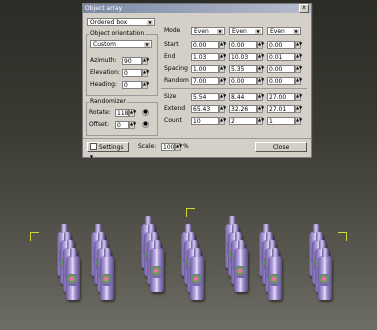 The image size is (377, 330). Describe the element at coordinates (304, 8) in the screenshot. I see `close-window-button: x` at that location.